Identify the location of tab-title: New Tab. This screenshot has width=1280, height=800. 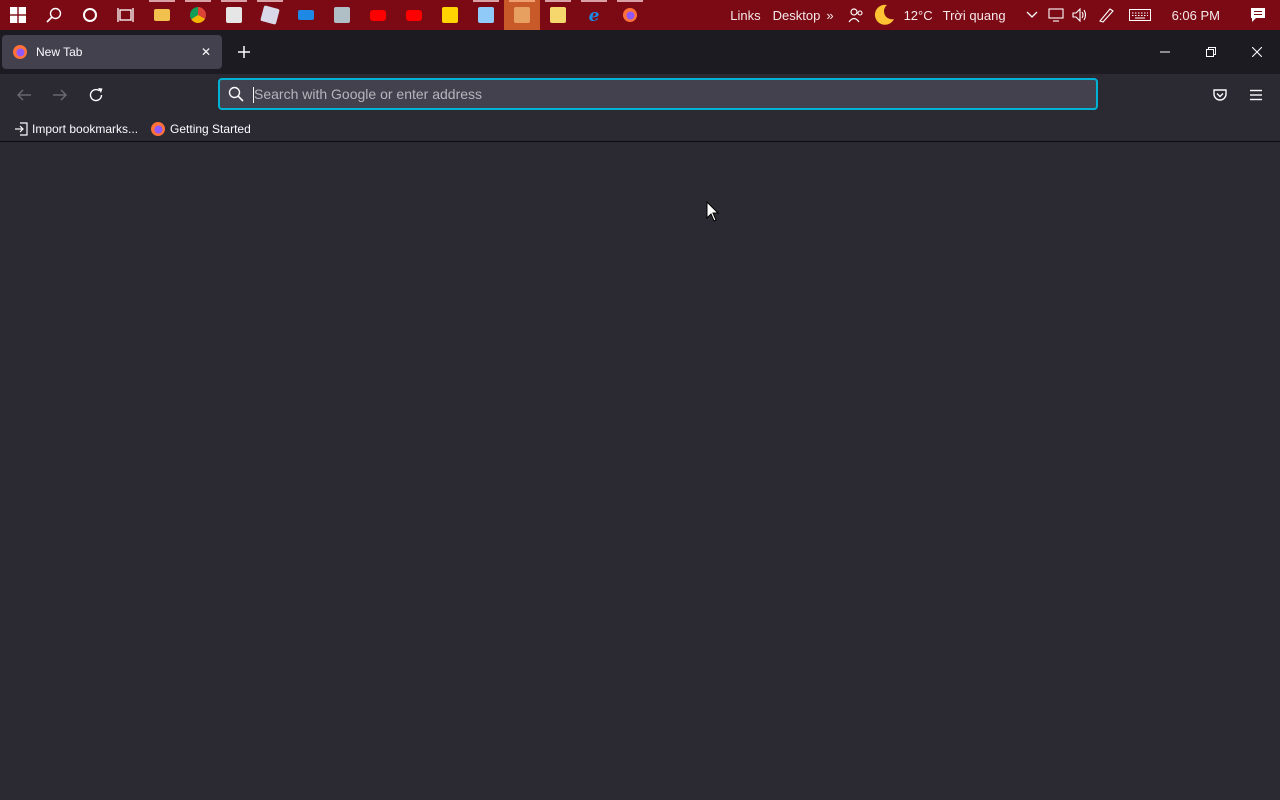
(59, 52).